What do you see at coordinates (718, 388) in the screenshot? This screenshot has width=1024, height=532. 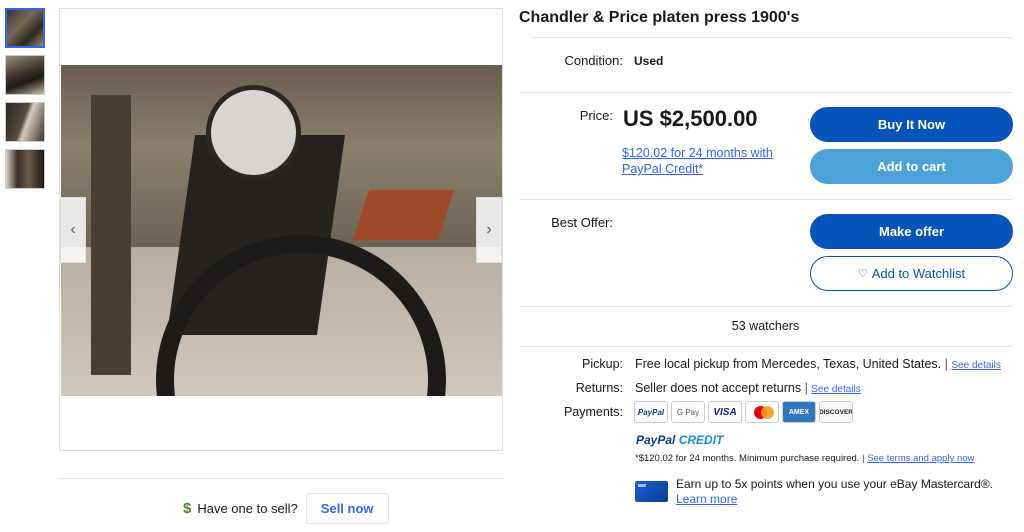 I see `returns-value: Seller does not accept returns` at bounding box center [718, 388].